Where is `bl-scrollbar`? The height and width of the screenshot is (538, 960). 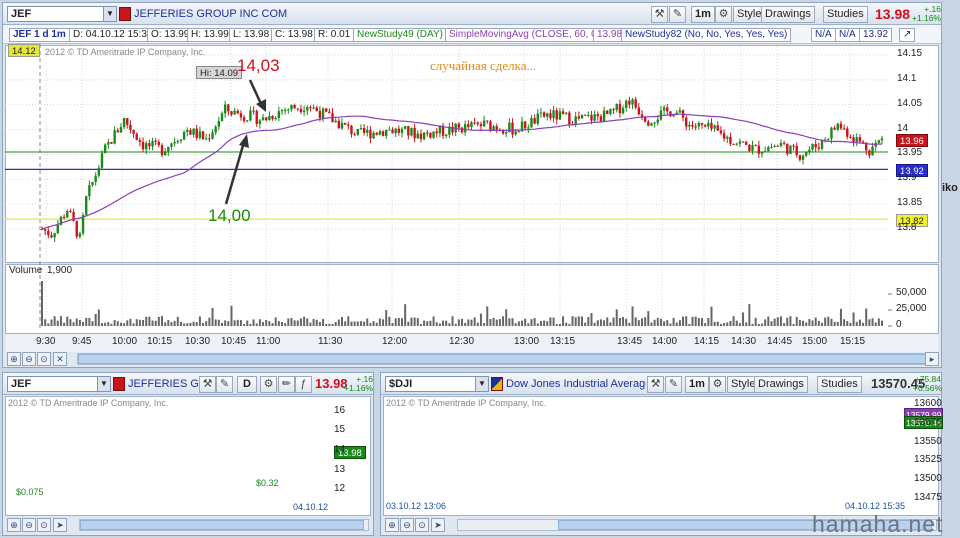
bl-scrollbar is located at coordinates (224, 525).